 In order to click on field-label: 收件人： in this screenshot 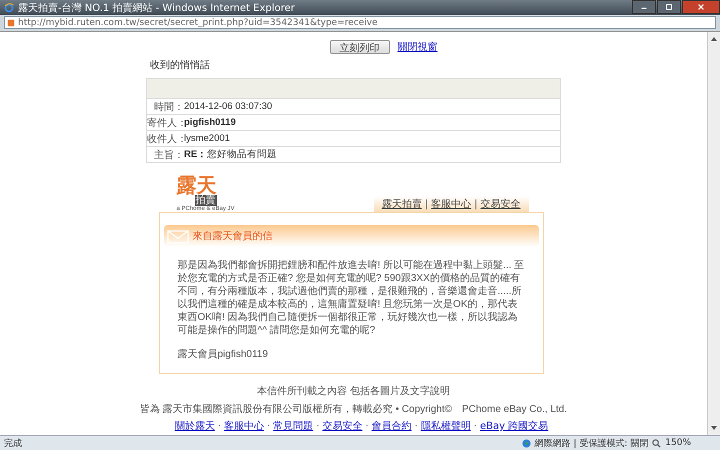, I will do `click(165, 139)`.